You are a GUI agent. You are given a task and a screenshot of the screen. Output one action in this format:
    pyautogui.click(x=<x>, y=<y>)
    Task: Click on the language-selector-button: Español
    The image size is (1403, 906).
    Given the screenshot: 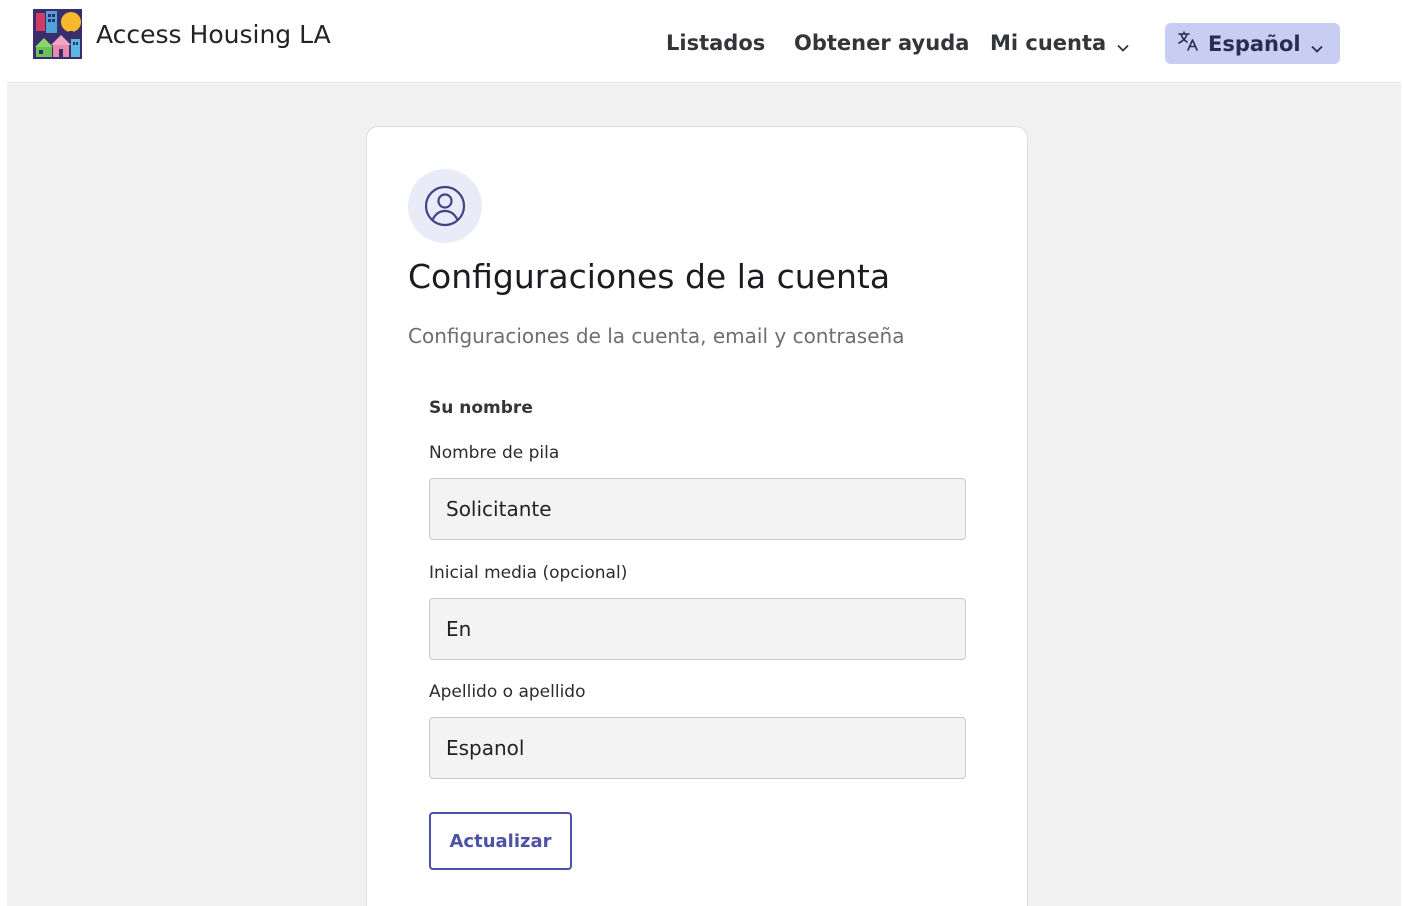 What is the action you would take?
    pyautogui.click(x=1252, y=43)
    